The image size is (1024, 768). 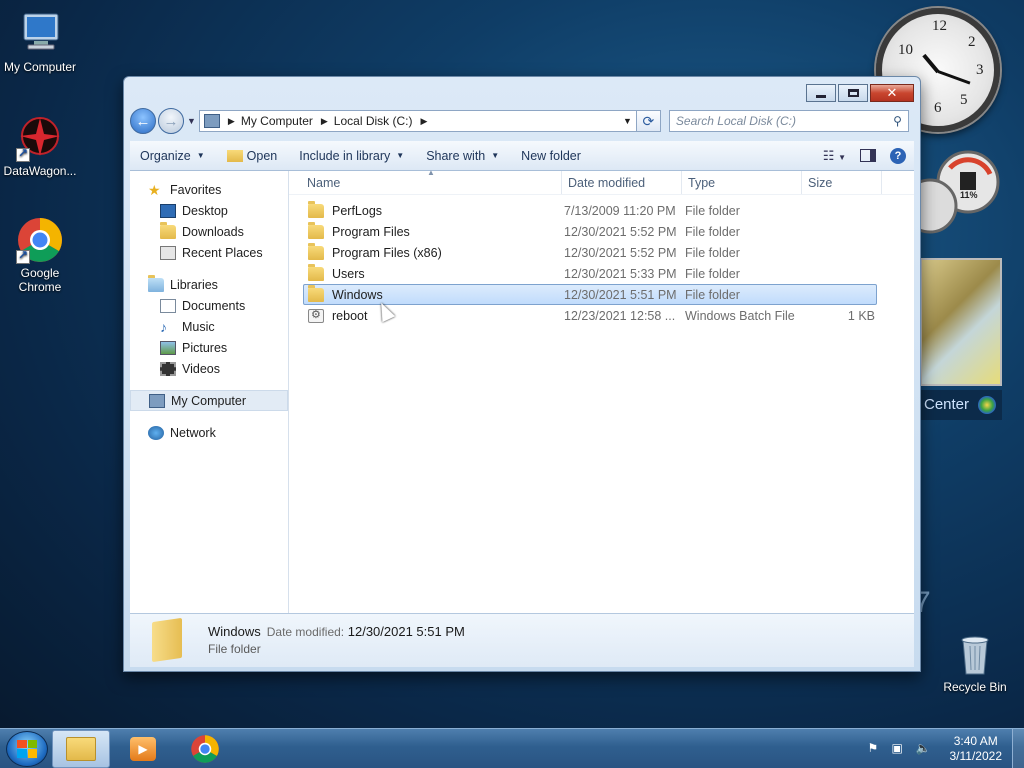 I want to click on new-folder-button: New folder, so click(x=551, y=156).